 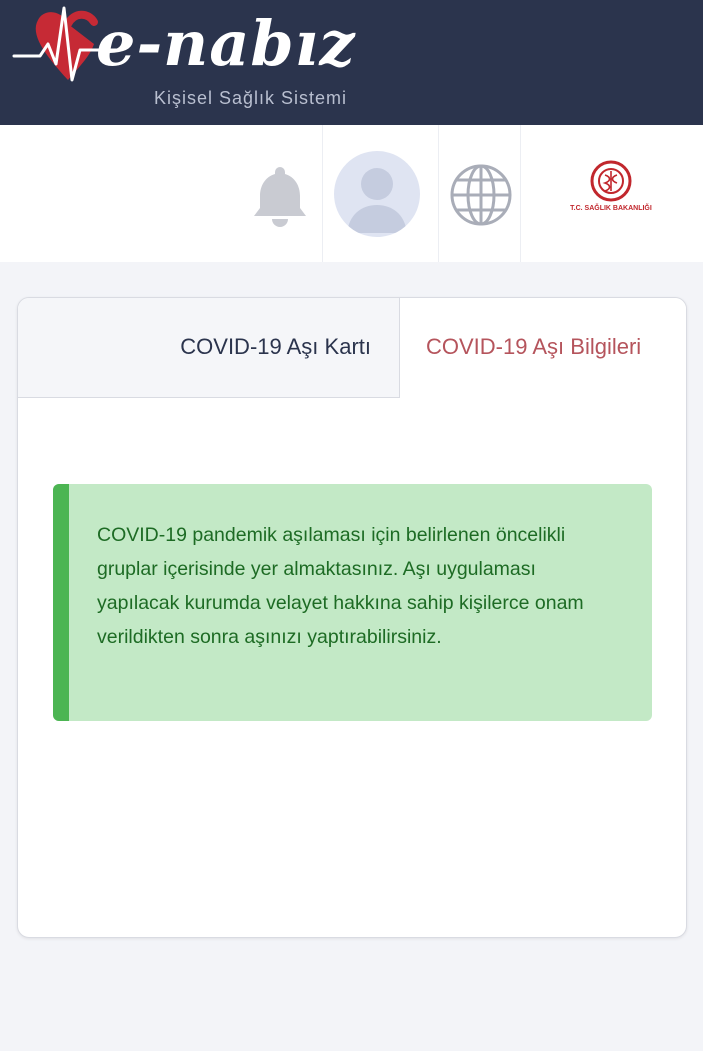 What do you see at coordinates (377, 200) in the screenshot?
I see `user-avatar-icon` at bounding box center [377, 200].